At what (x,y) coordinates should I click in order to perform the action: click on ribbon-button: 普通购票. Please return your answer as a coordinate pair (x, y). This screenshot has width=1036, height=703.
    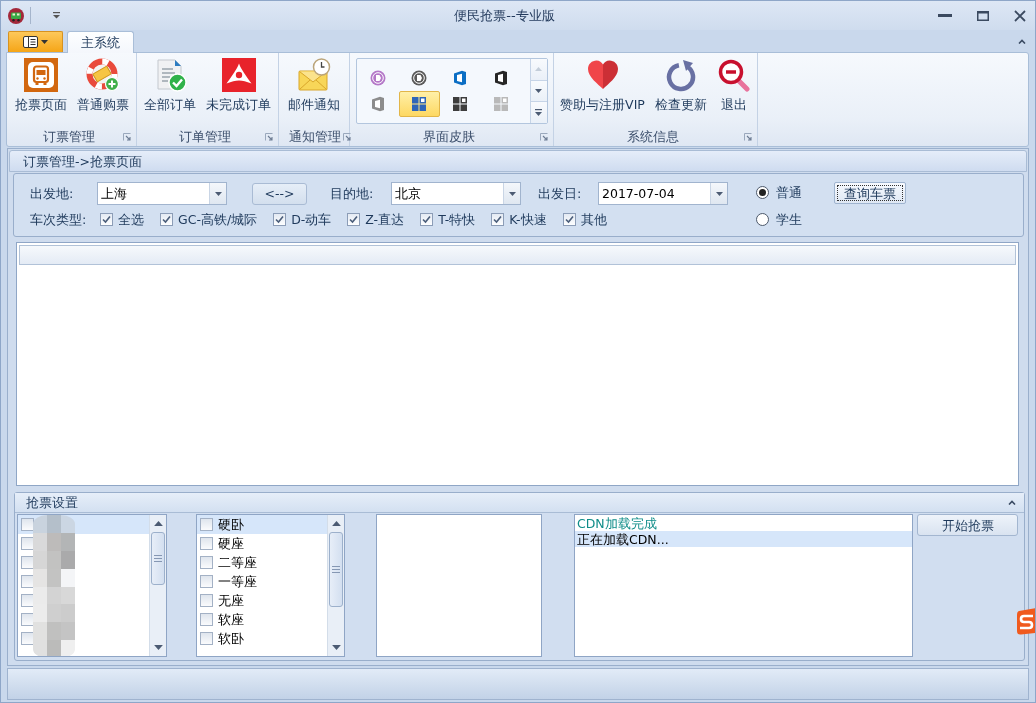
    Looking at the image, I should click on (102, 85).